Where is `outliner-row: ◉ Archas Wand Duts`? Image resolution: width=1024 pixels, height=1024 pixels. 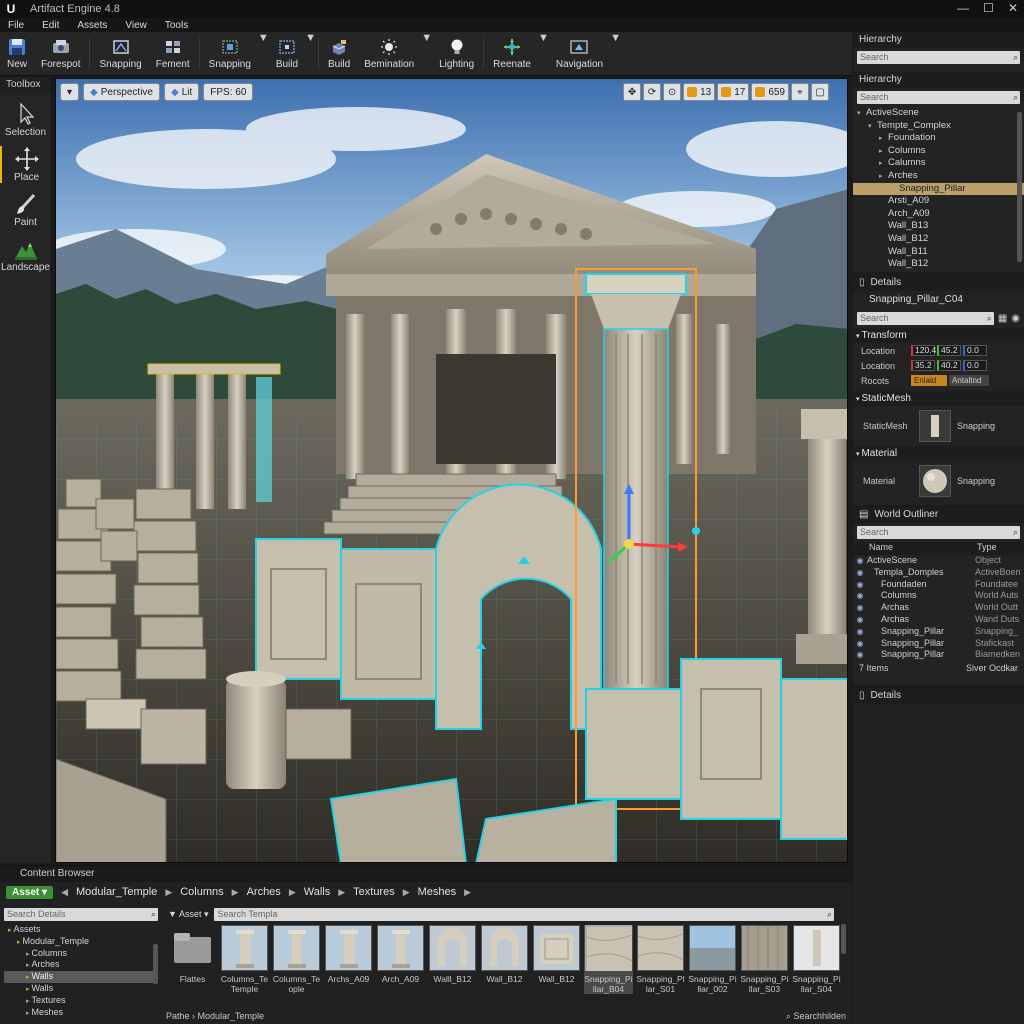
outliner-row: ◉ Archas Wand Duts is located at coordinates (938, 620).